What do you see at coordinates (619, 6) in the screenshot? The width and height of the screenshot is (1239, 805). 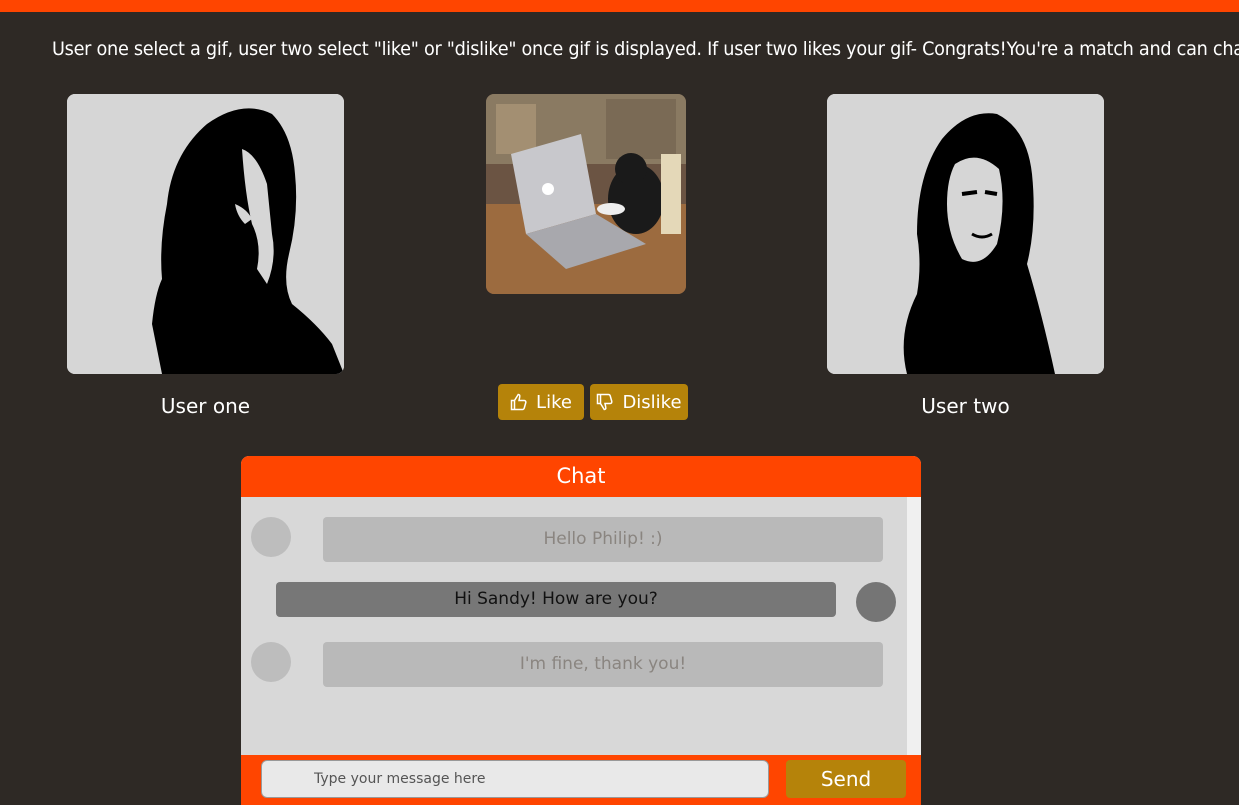 I see `top-accent-bar` at bounding box center [619, 6].